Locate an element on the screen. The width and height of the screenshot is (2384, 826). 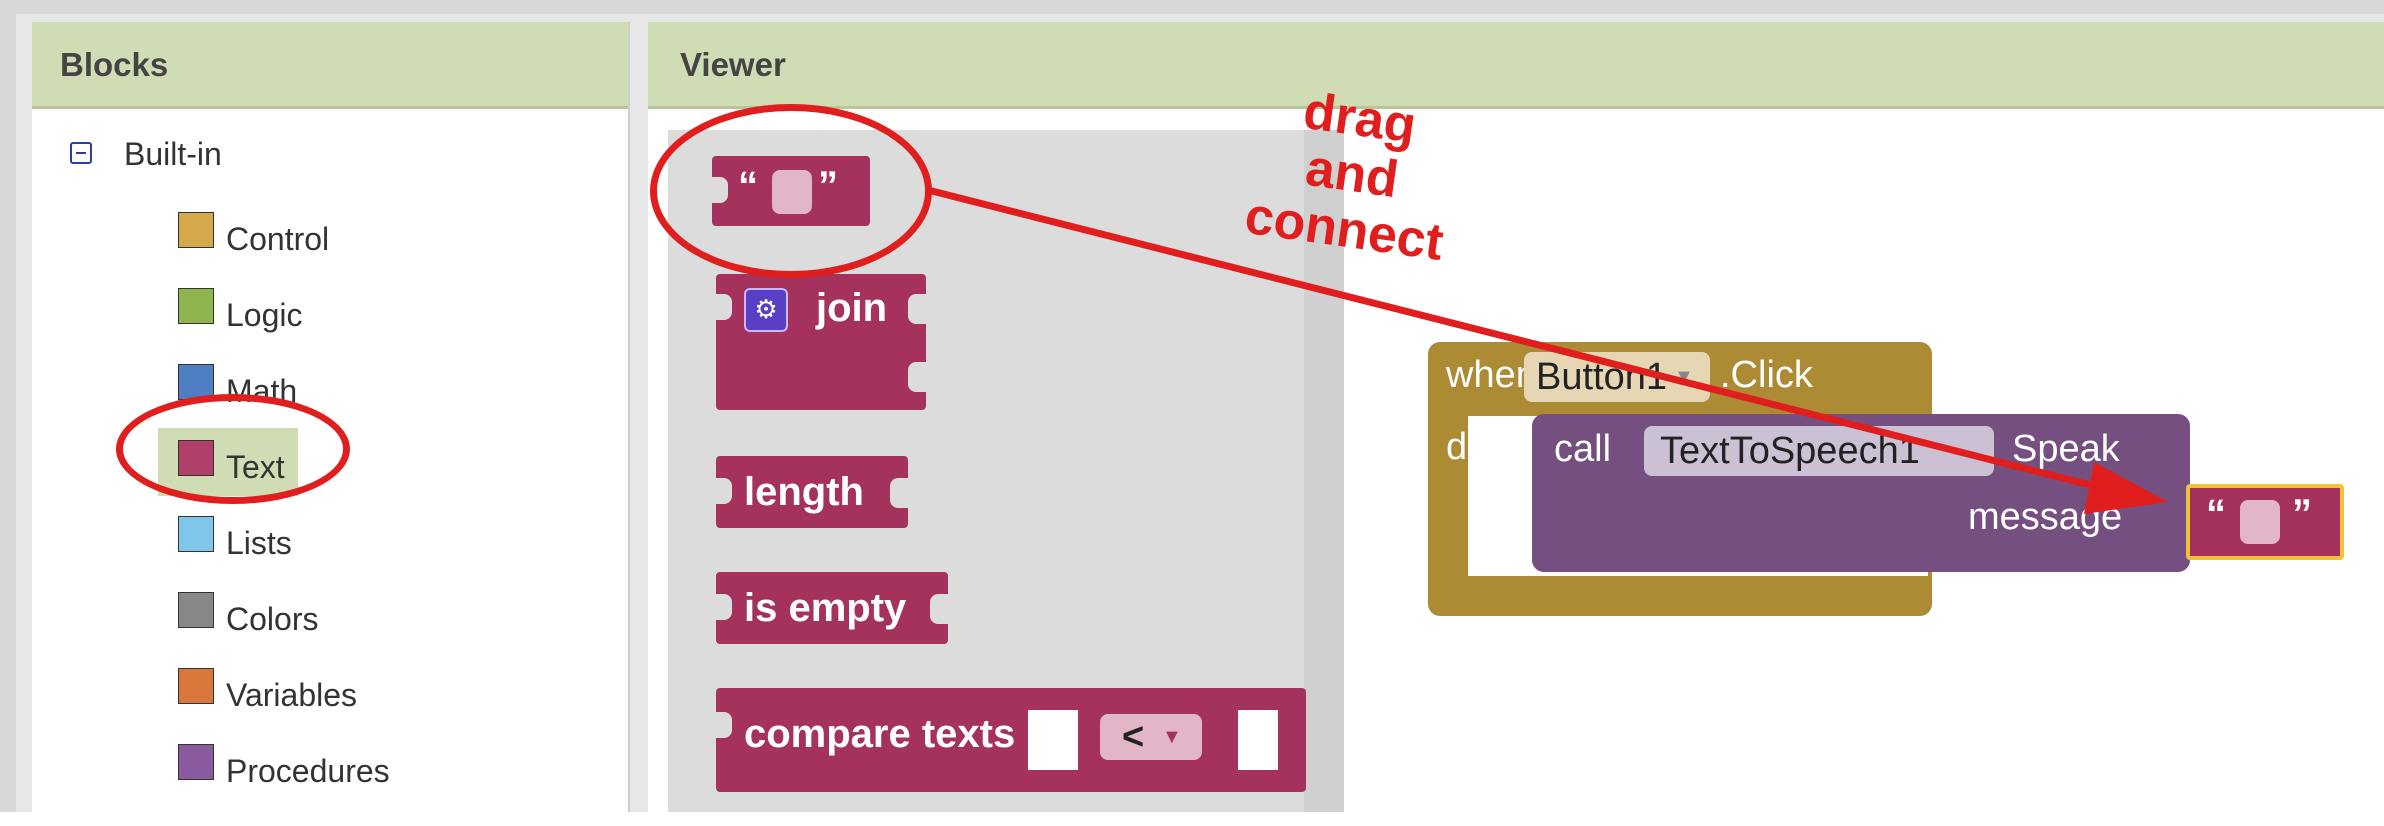
collapse-icon is located at coordinates (81, 153).